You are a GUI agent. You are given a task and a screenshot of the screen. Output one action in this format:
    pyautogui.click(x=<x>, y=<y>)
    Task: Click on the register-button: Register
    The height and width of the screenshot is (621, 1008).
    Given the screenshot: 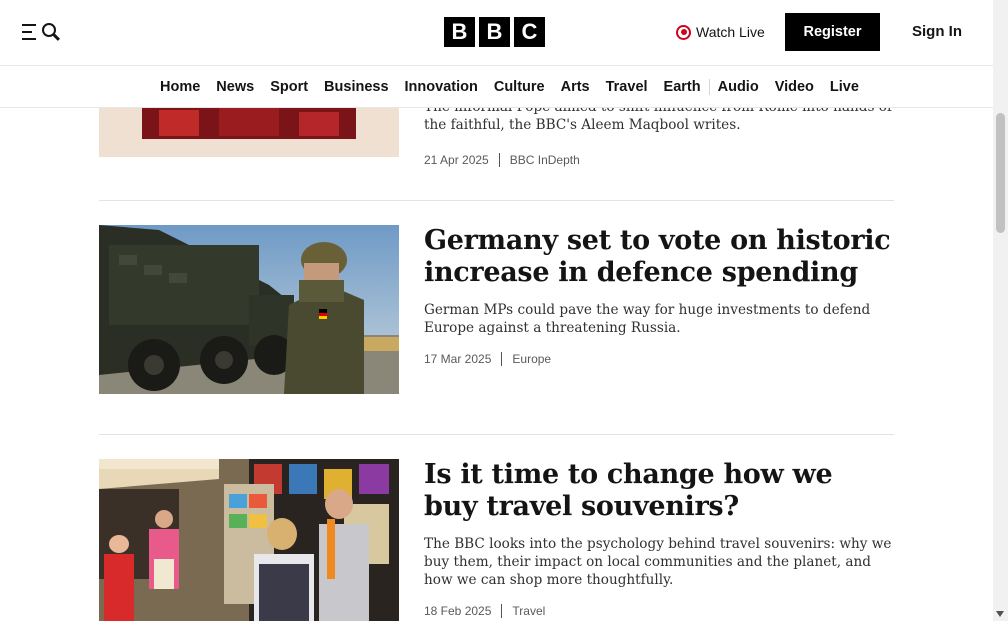 What is the action you would take?
    pyautogui.click(x=832, y=32)
    